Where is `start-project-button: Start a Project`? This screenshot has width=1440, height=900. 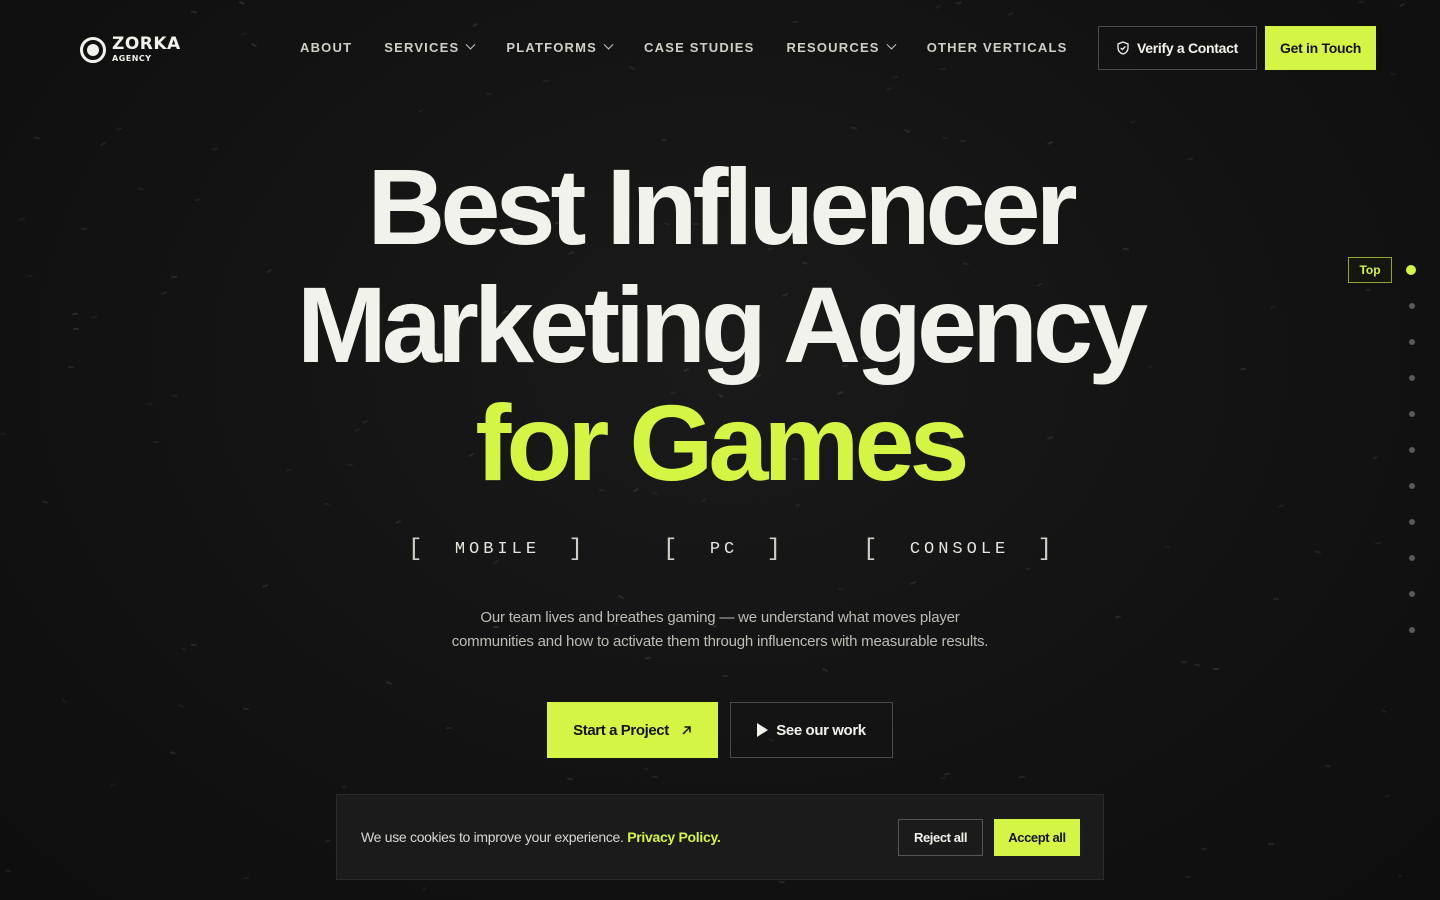 start-project-button: Start a Project is located at coordinates (632, 730).